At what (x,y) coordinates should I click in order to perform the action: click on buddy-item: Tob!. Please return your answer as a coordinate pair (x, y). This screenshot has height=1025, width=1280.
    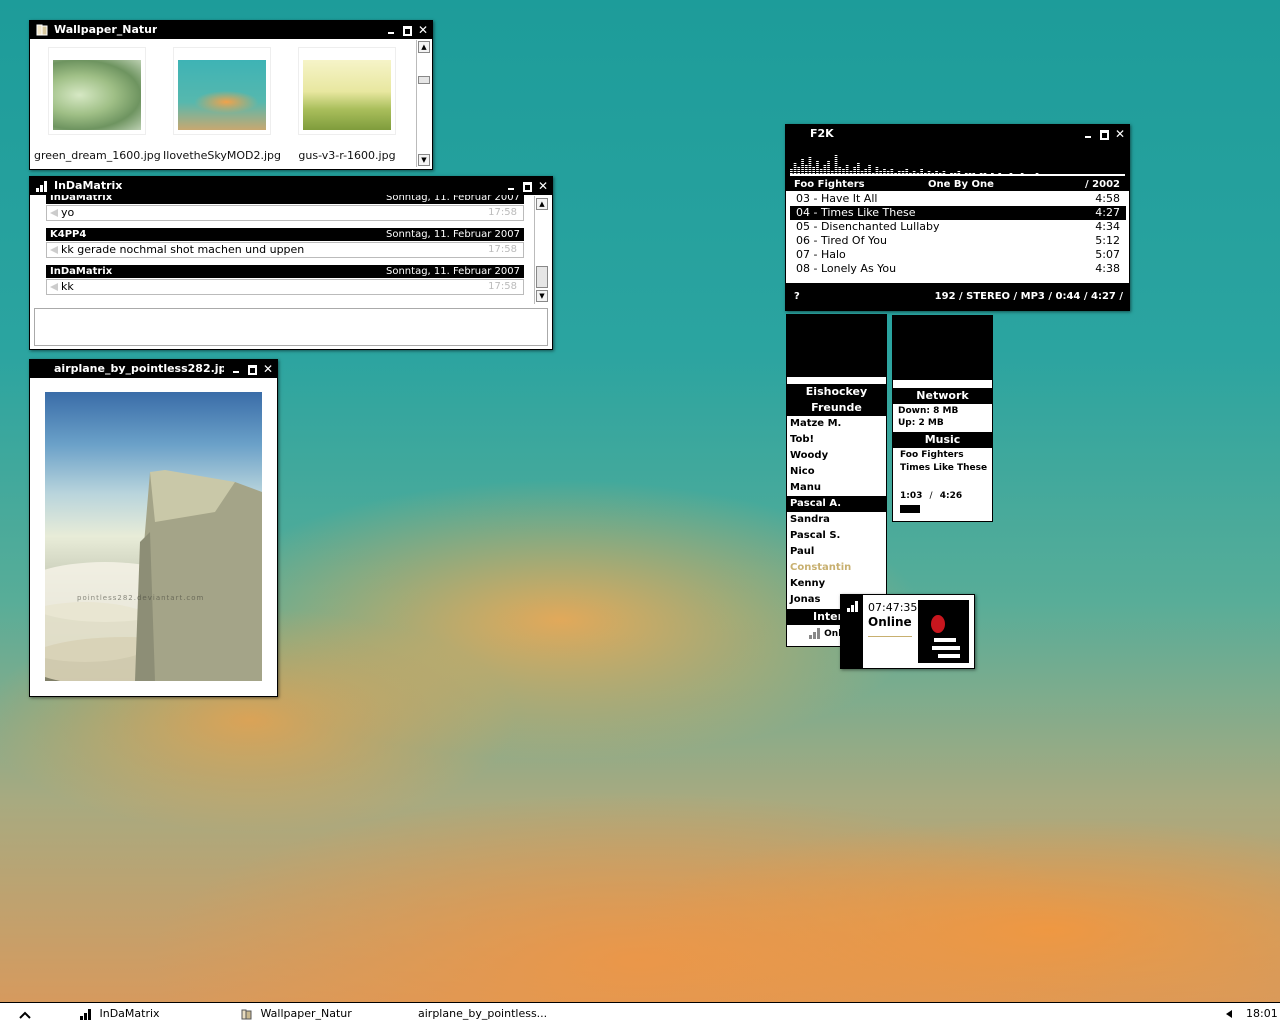
    Looking at the image, I should click on (836, 440).